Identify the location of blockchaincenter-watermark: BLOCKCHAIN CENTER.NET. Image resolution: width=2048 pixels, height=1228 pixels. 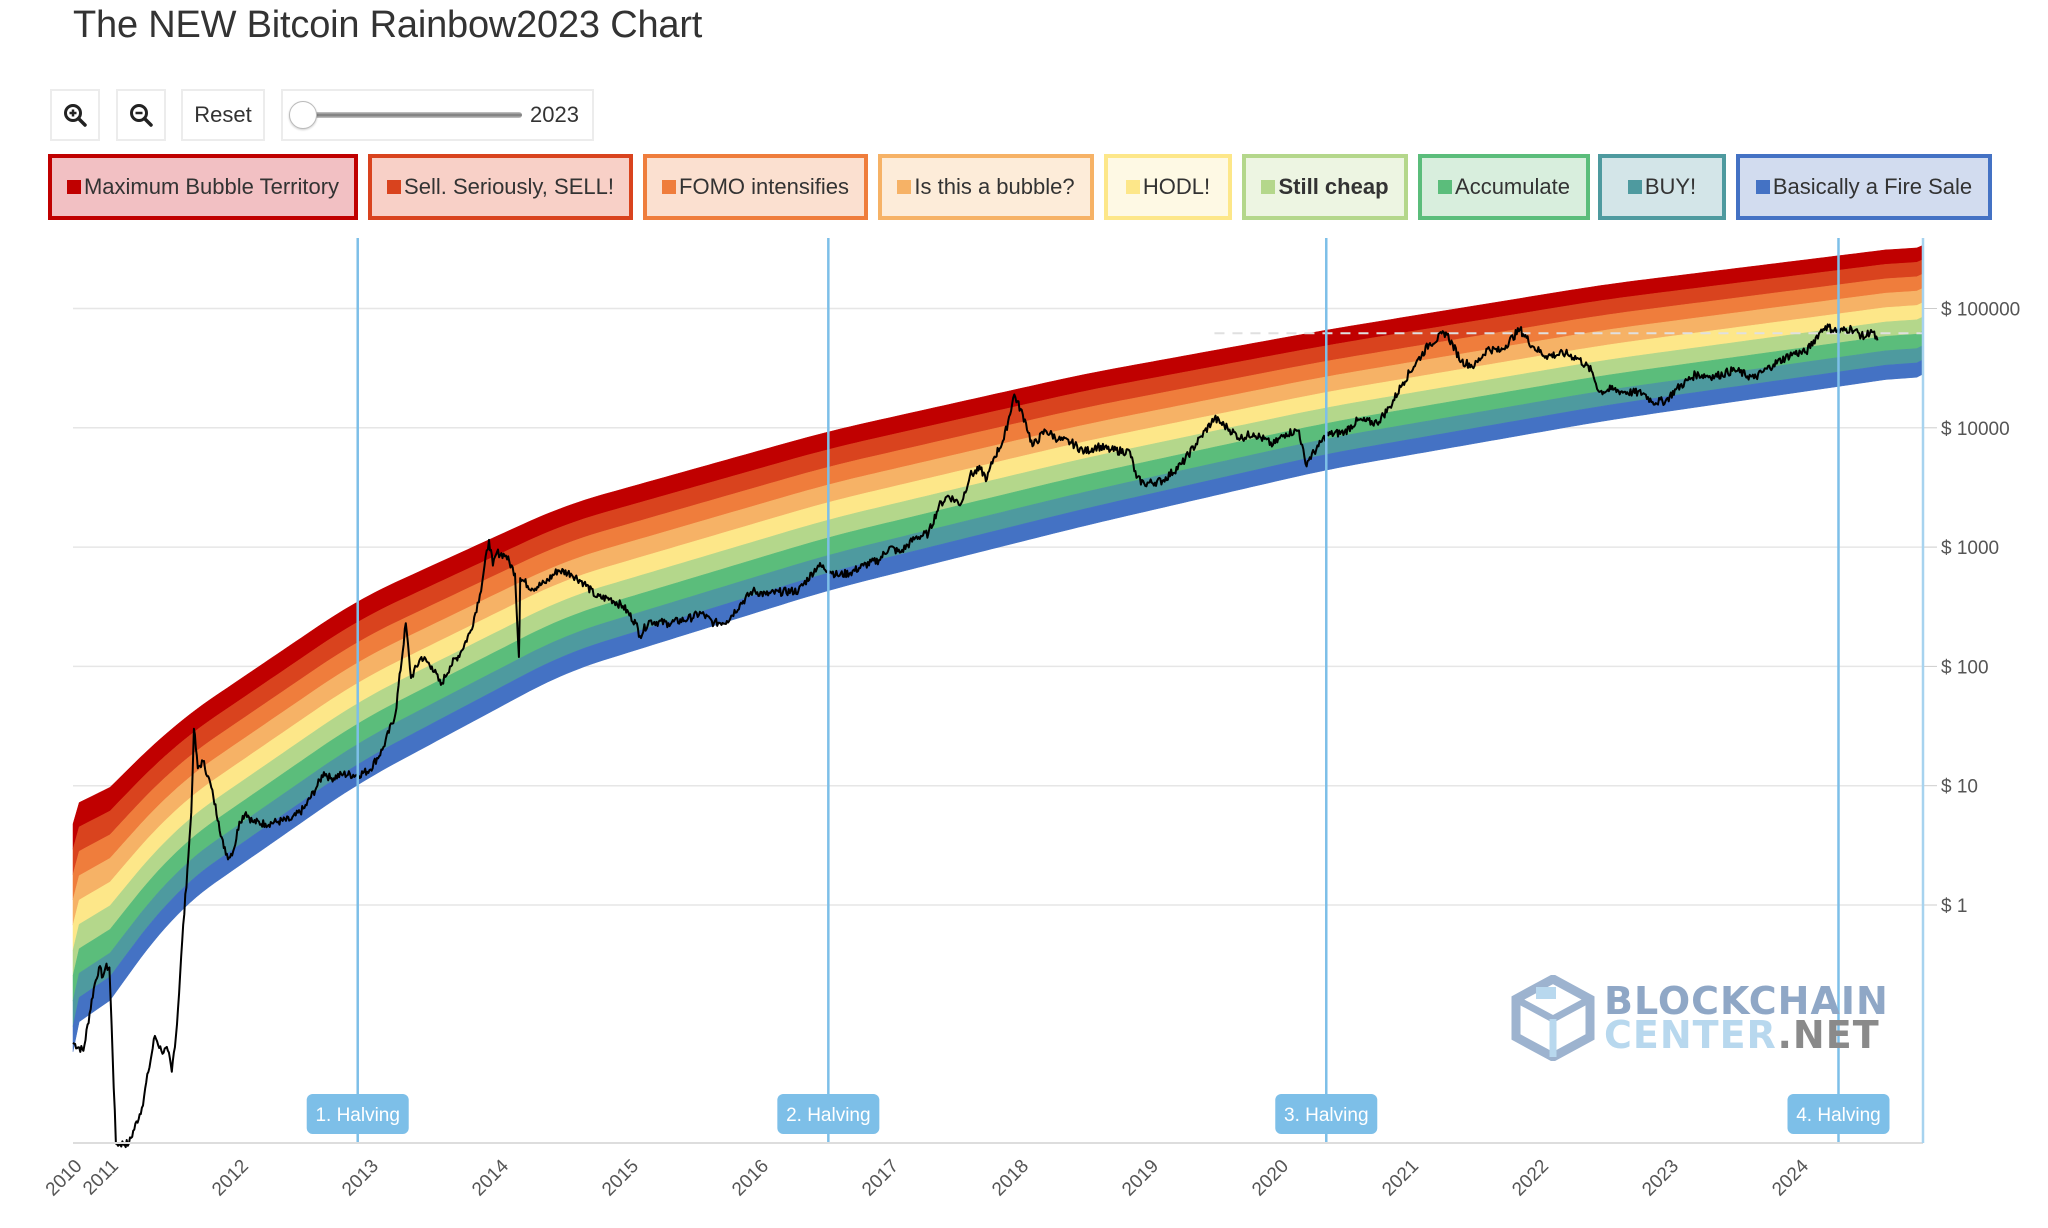
(1699, 1018).